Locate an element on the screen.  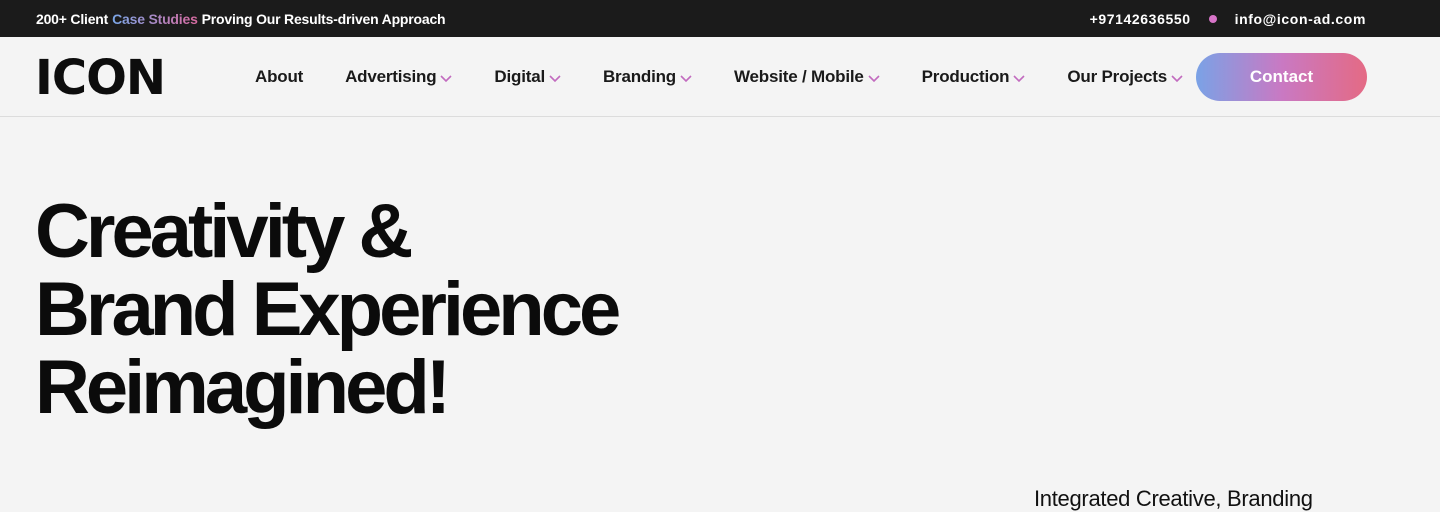
hero-title-line-2: Brand Experience is located at coordinates (328, 309).